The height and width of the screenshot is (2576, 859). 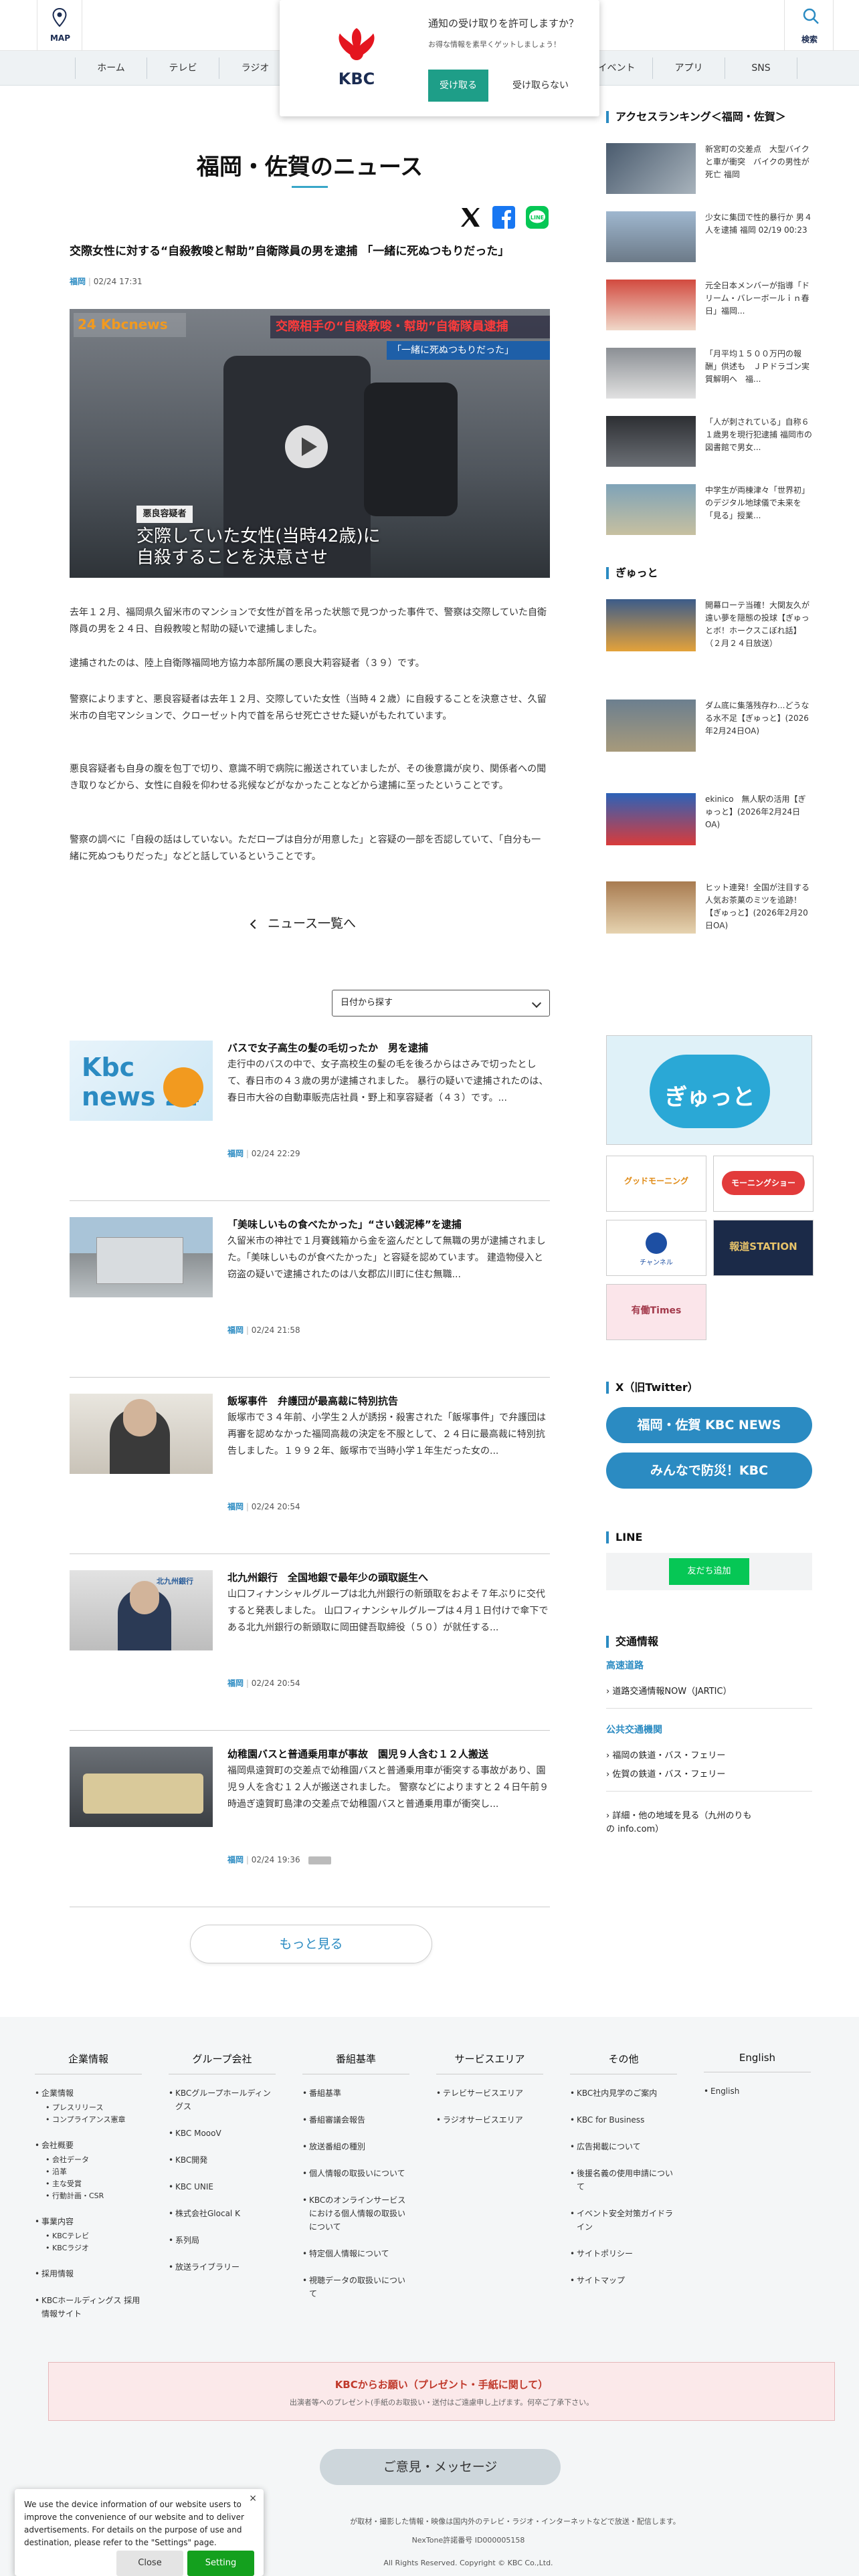 What do you see at coordinates (689, 68) in the screenshot?
I see `nav-item-app: アプリ` at bounding box center [689, 68].